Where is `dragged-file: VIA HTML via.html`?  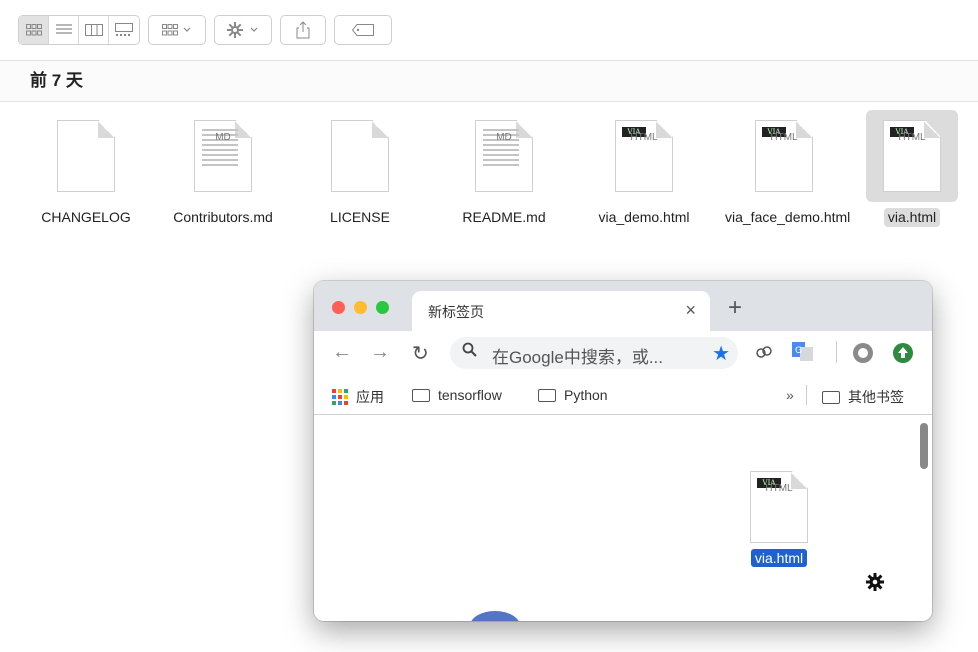 dragged-file: VIA HTML via.html is located at coordinates (779, 519).